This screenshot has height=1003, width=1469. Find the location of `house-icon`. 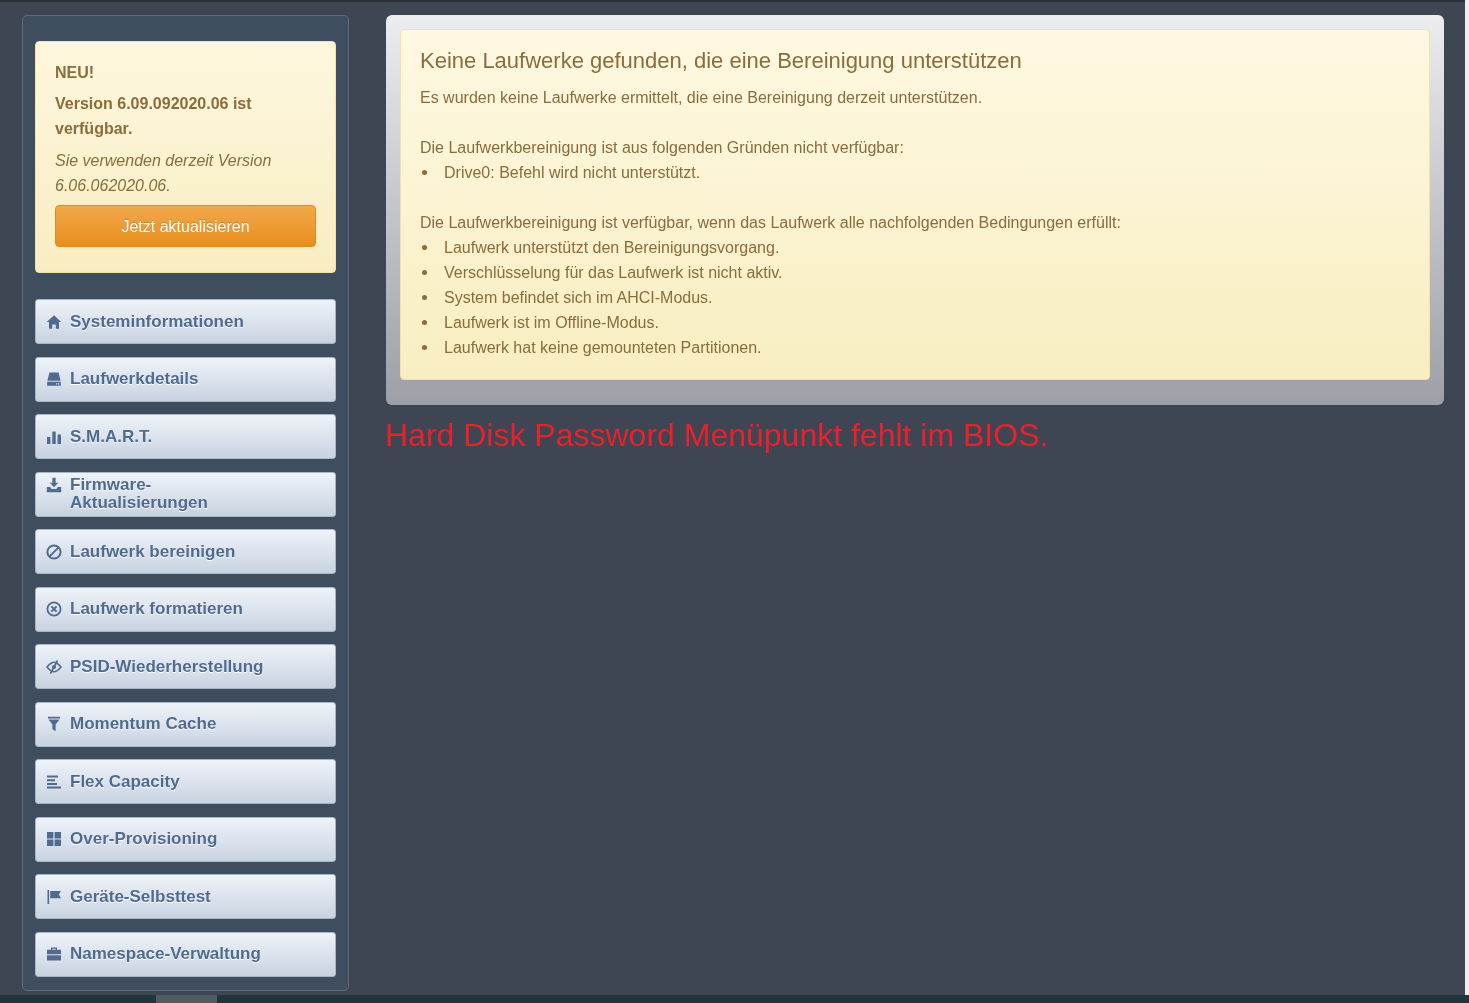

house-icon is located at coordinates (54, 321).